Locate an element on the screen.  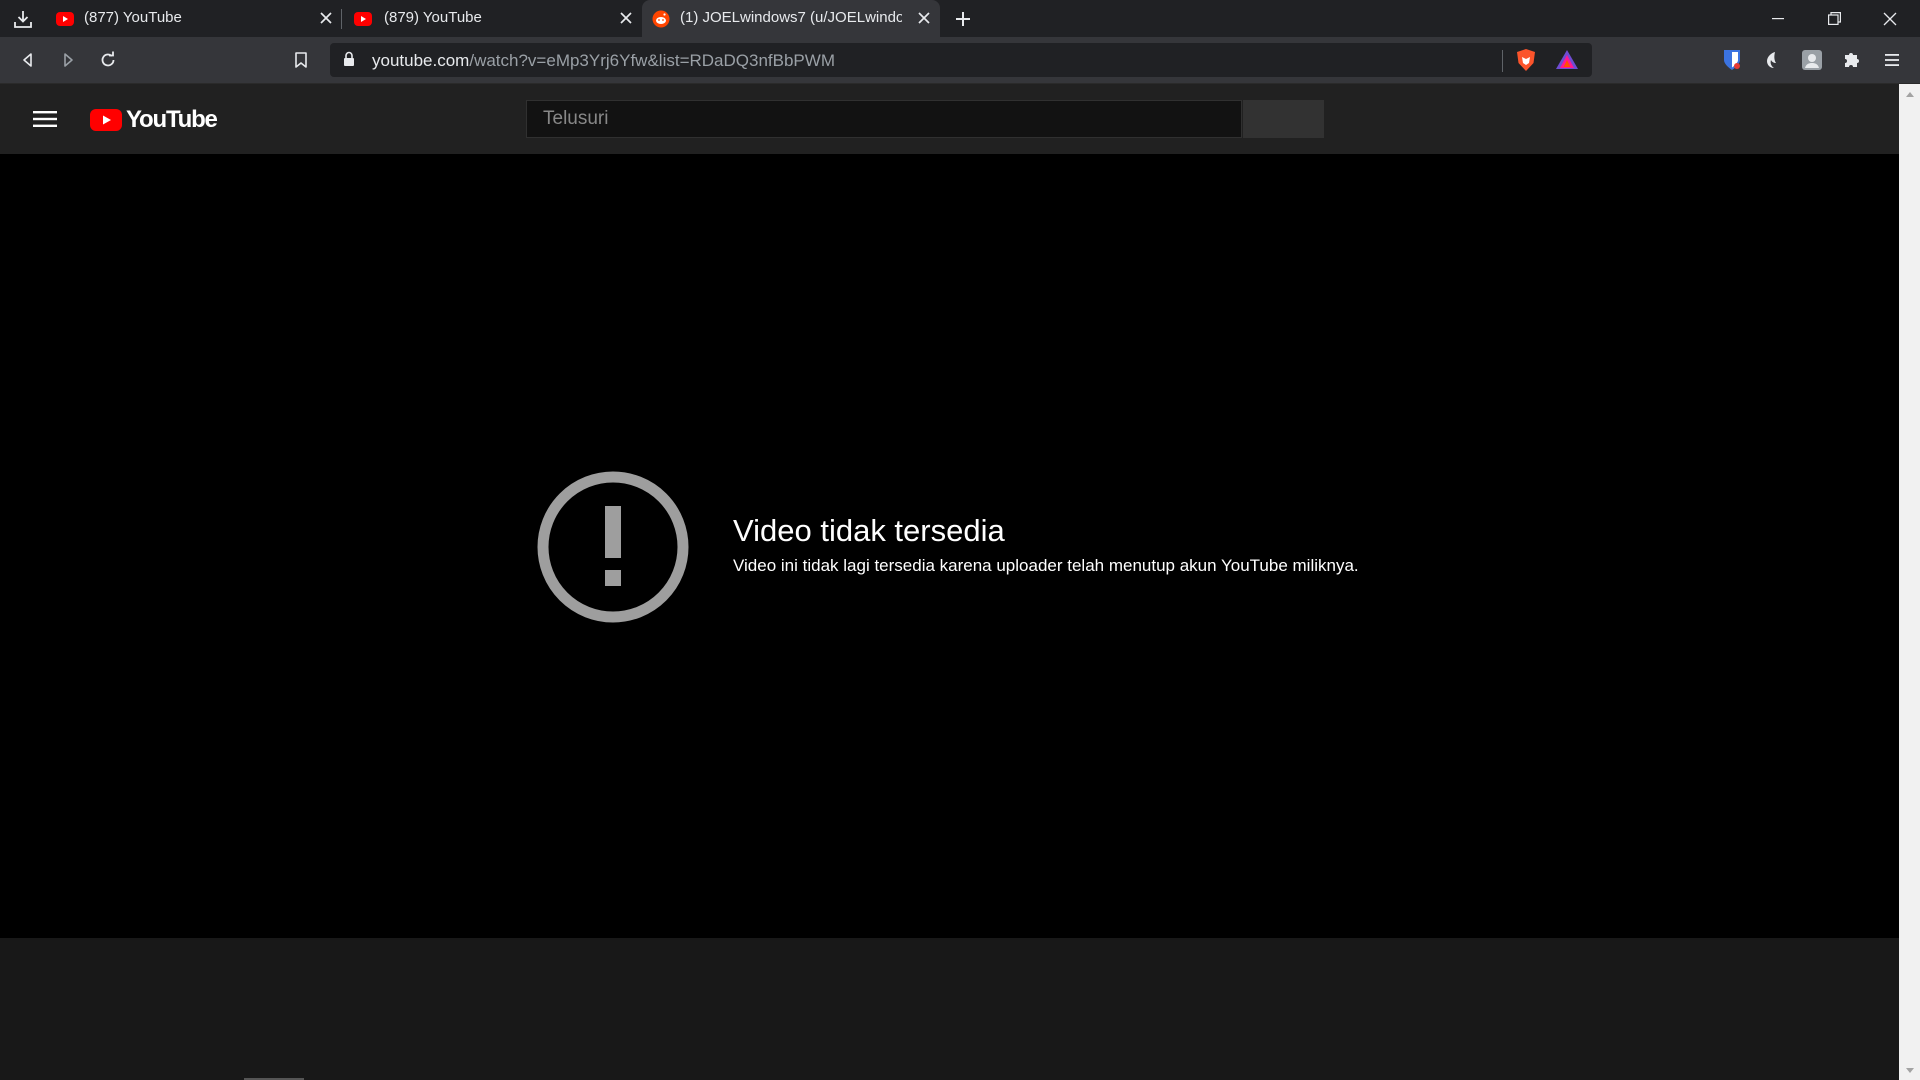
profile-icon is located at coordinates (1812, 60).